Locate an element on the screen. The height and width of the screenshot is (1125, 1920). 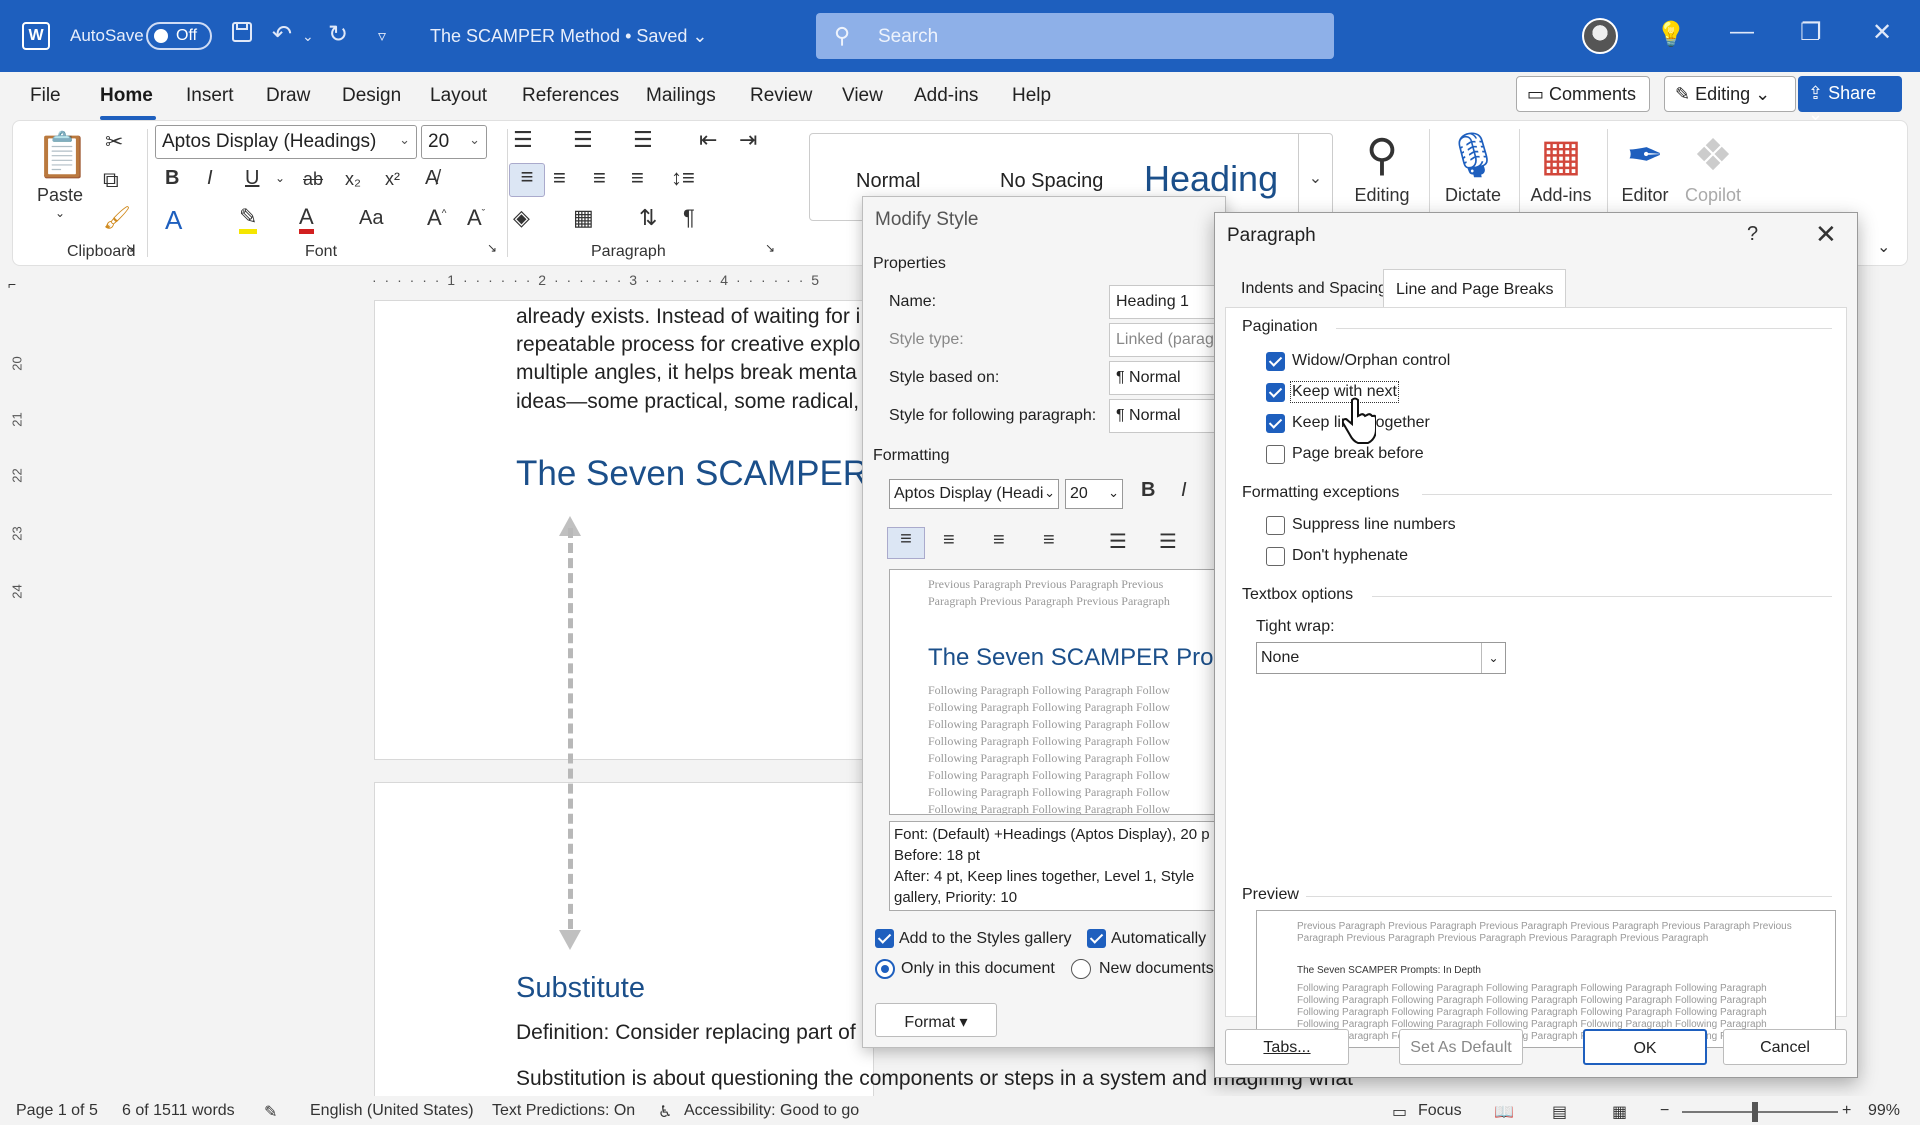
page-break-before-checkbox is located at coordinates (1275, 454).